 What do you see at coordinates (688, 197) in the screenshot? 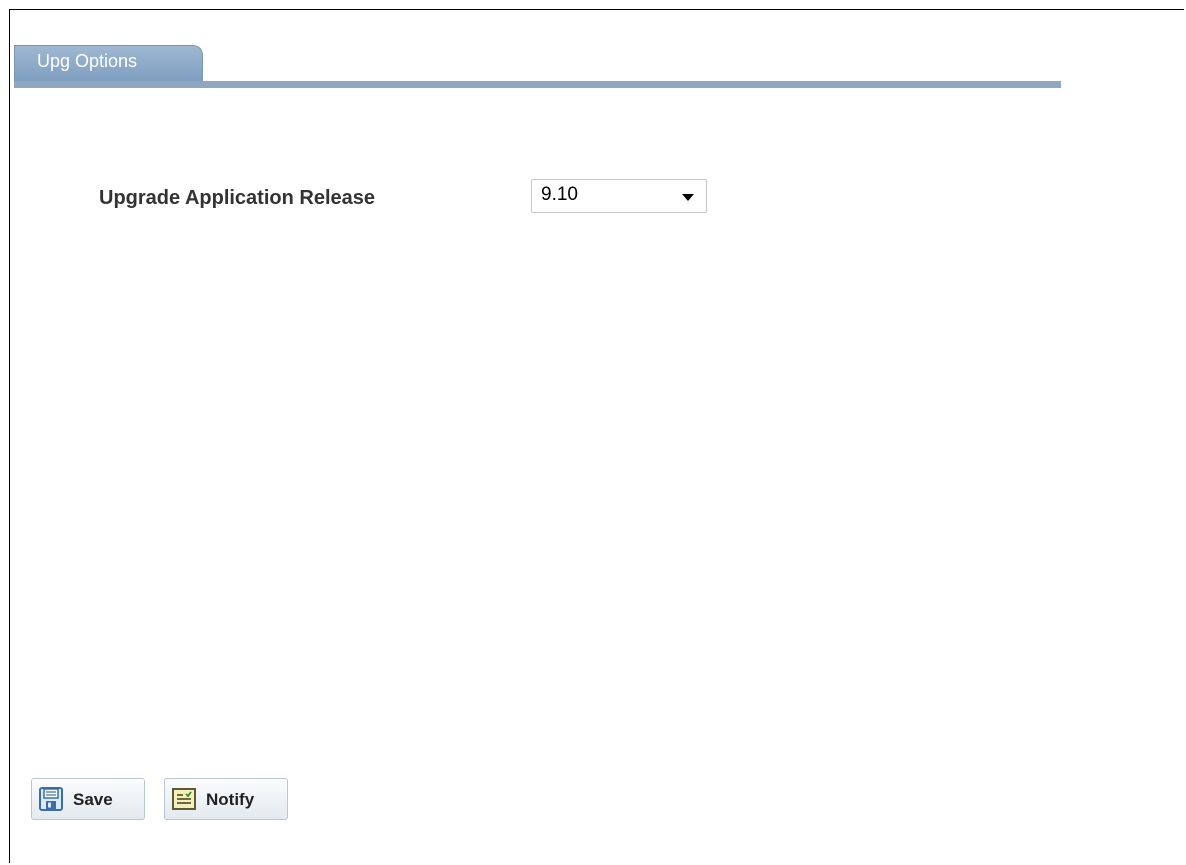
I see `chevron-down-icon` at bounding box center [688, 197].